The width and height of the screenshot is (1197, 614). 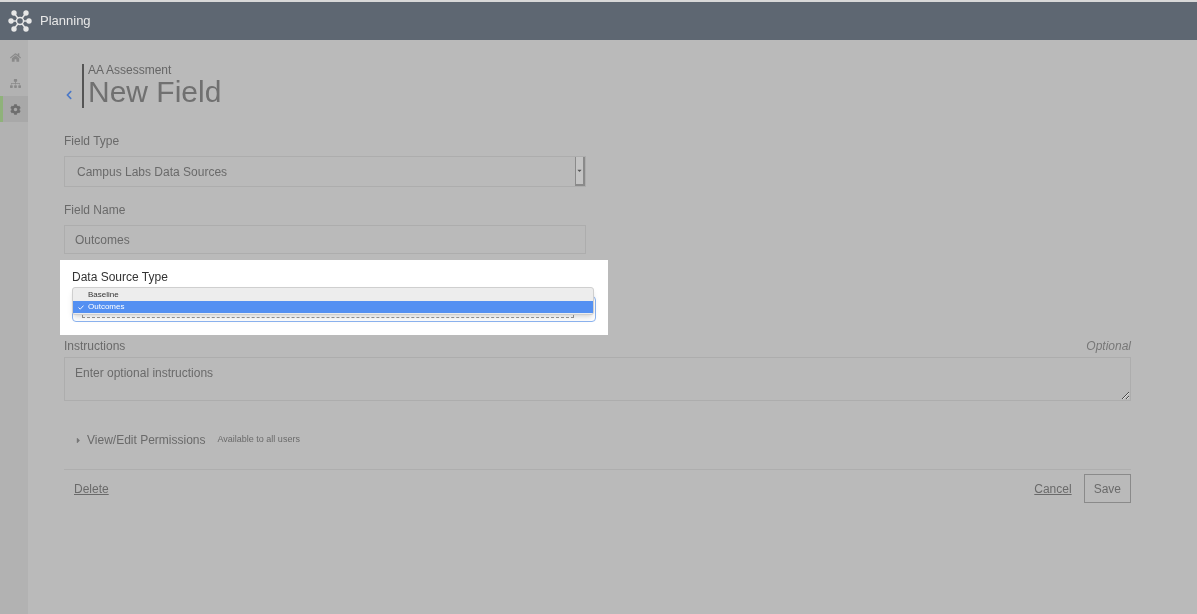 I want to click on field-label: Field Name, so click(x=95, y=210).